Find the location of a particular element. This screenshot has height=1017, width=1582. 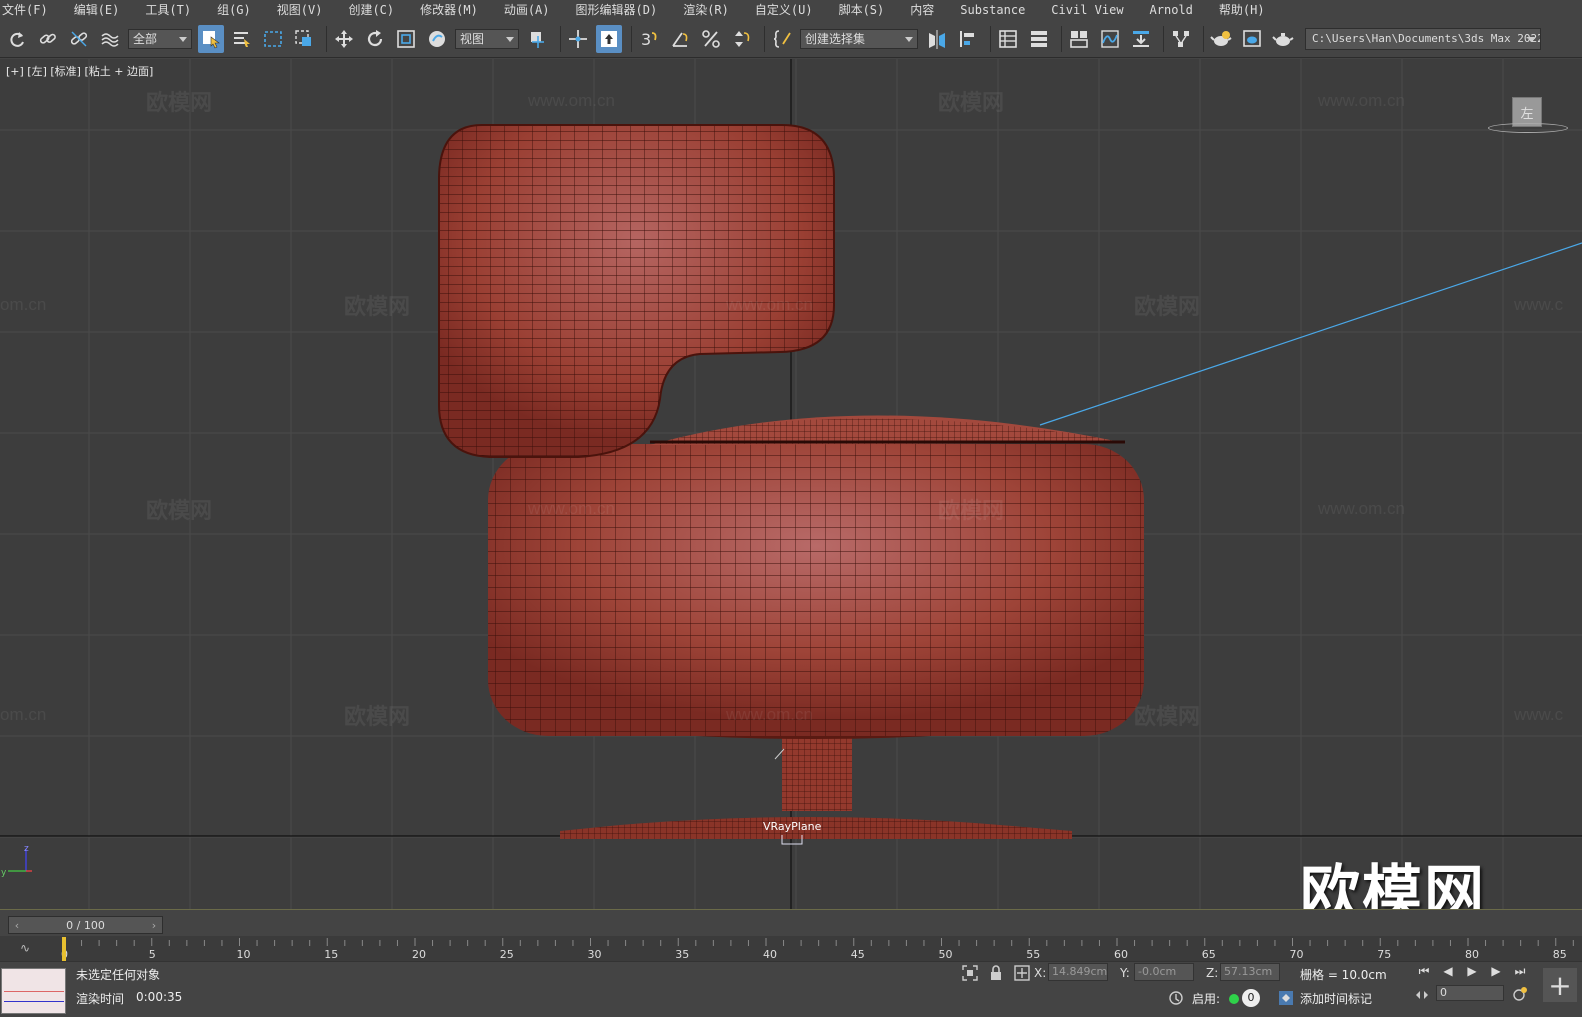

enable-status-dot-icon is located at coordinates (1234, 999).